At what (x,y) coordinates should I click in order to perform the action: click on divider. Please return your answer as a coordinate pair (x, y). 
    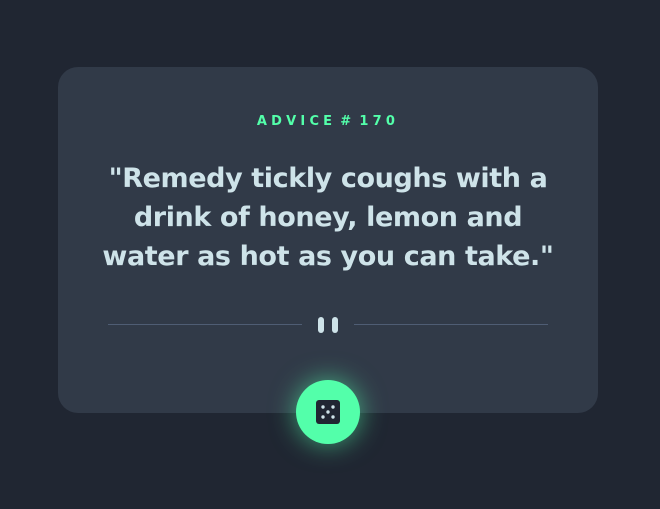
    Looking at the image, I should click on (328, 325).